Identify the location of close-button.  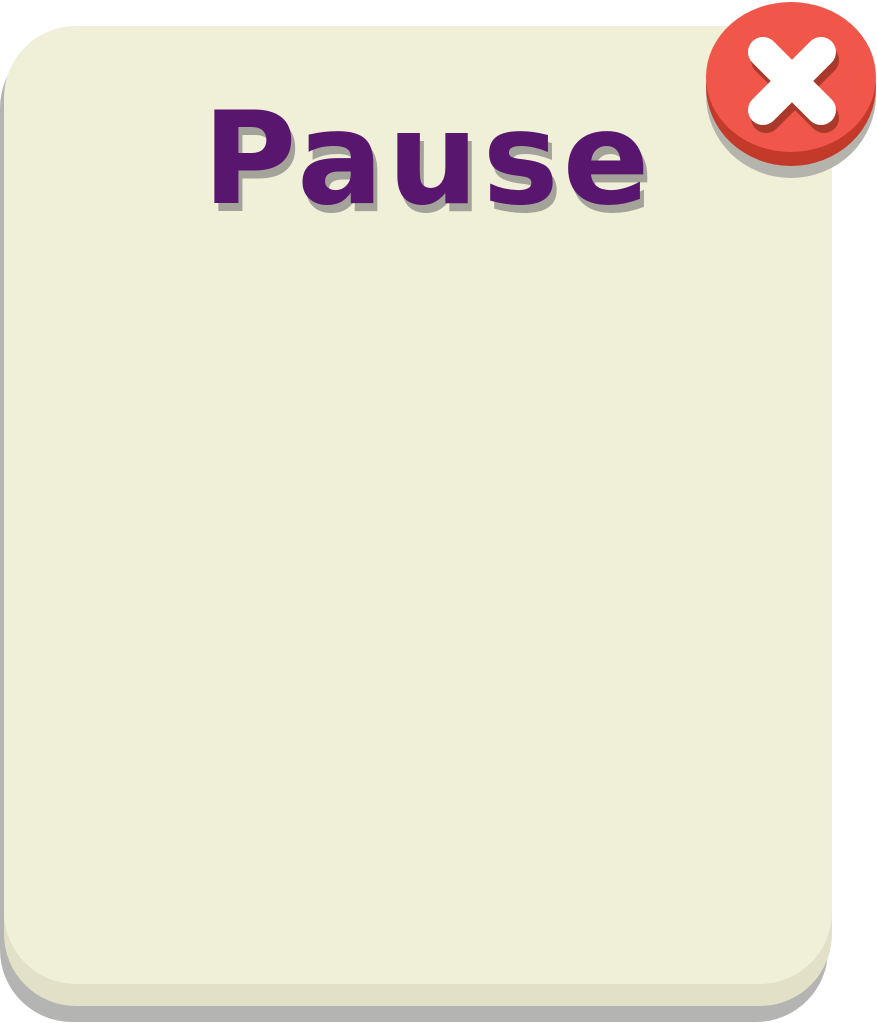
(791, 90).